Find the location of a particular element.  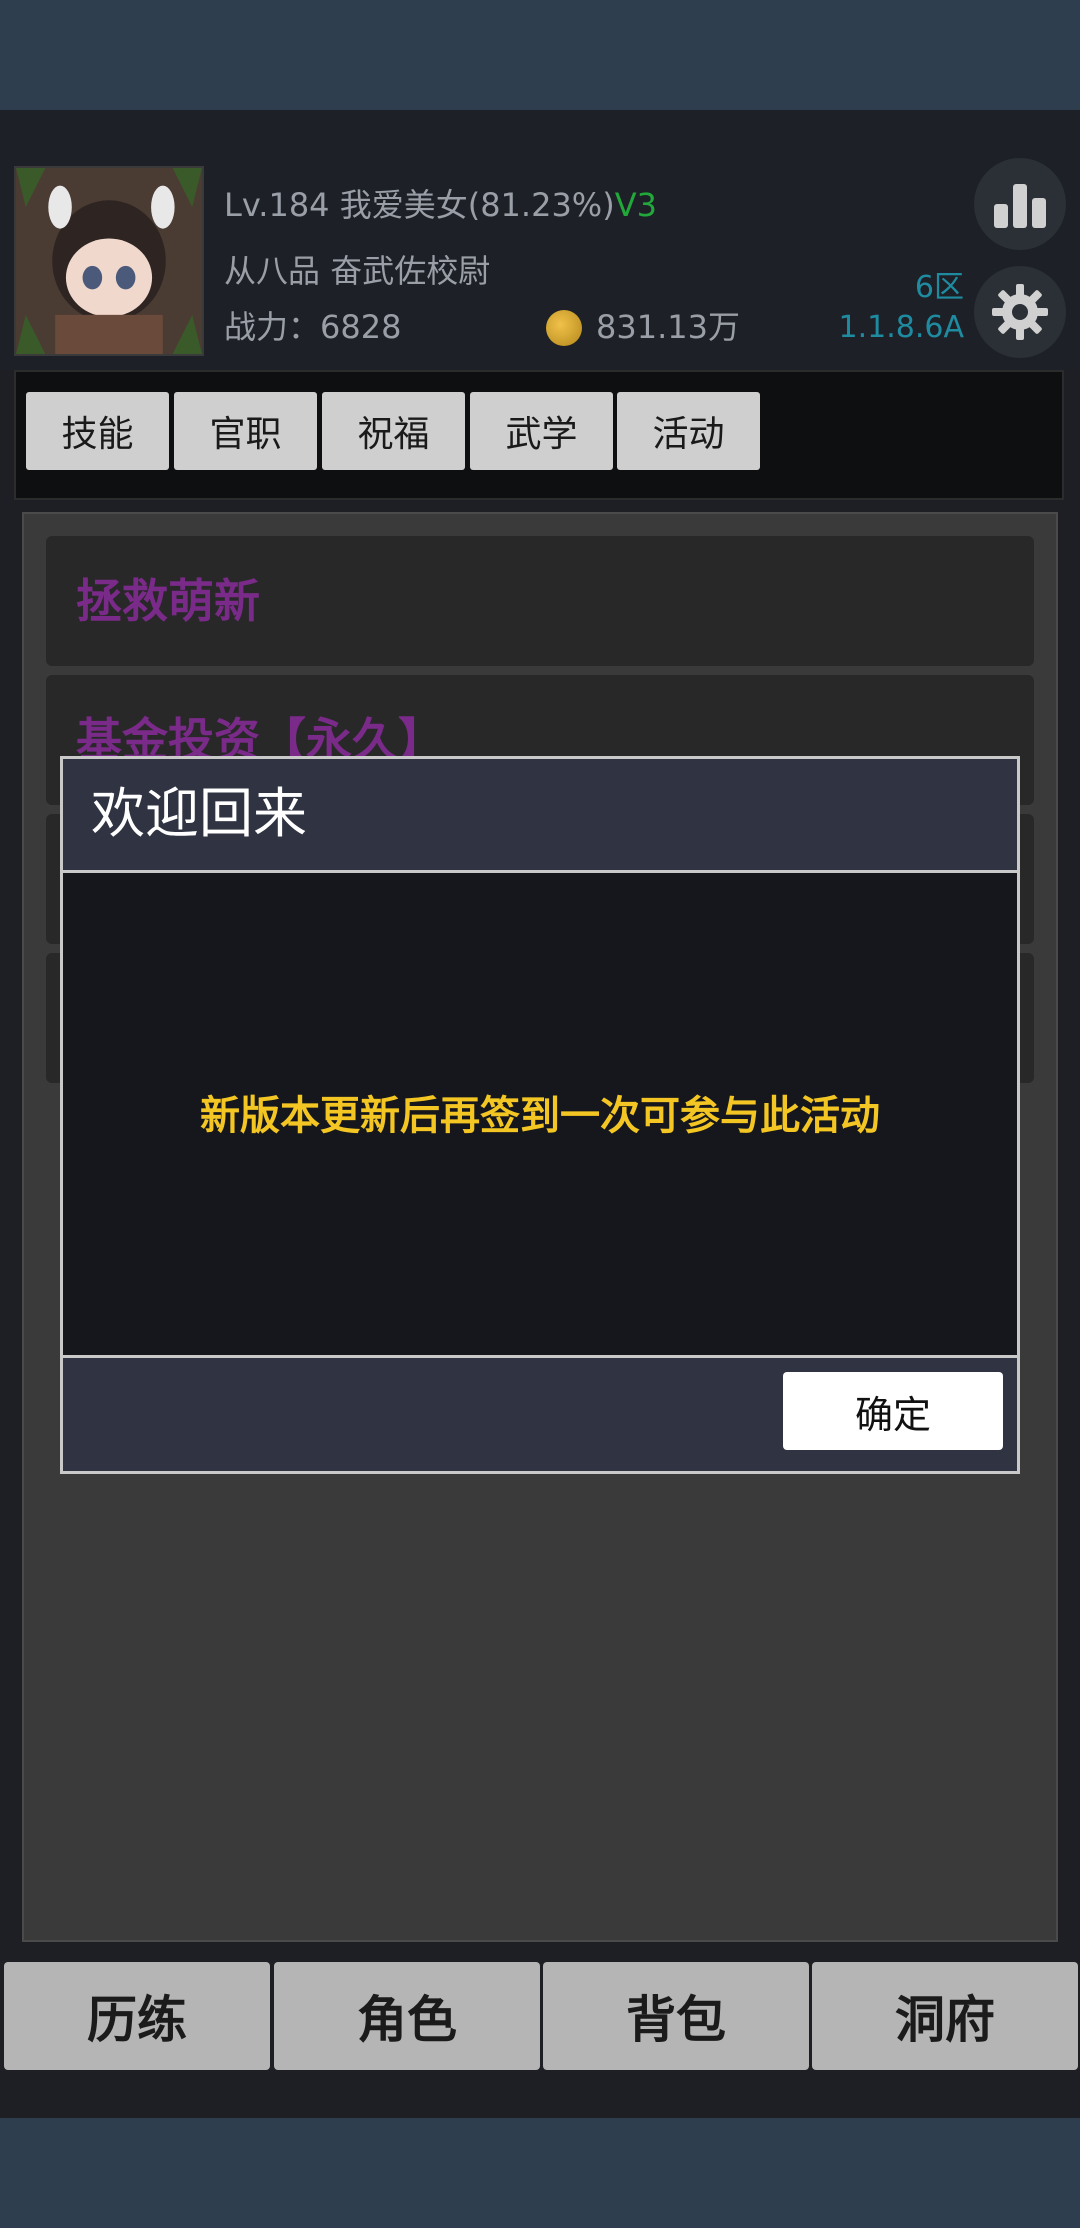

tab-skills: 技能 is located at coordinates (97, 431).